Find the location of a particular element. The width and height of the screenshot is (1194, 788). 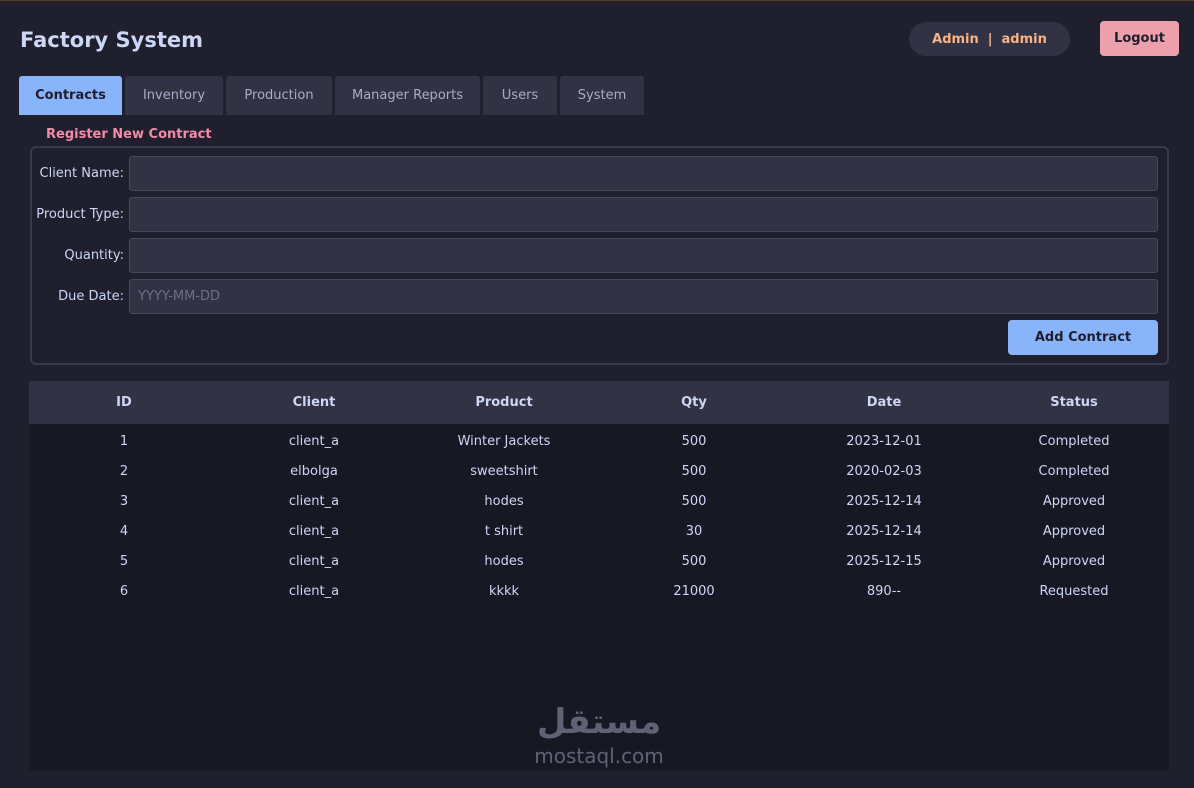

table-row: 2 elbolga sweetshirt 500 2020-02-03 Completed is located at coordinates (599, 471).